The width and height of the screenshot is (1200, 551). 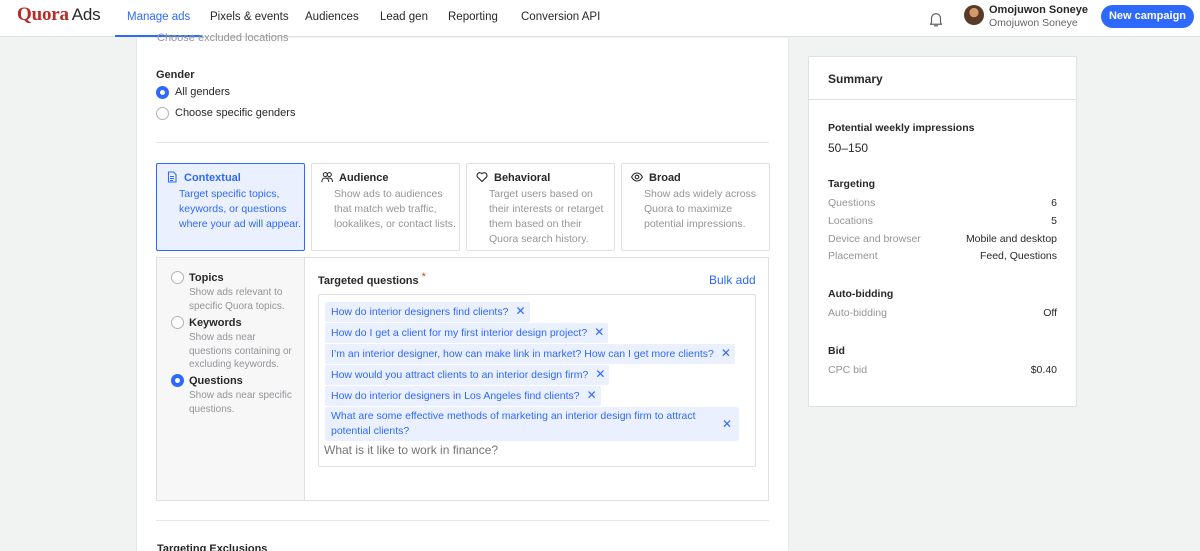 I want to click on tab-reporting: Reporting, so click(x=473, y=18).